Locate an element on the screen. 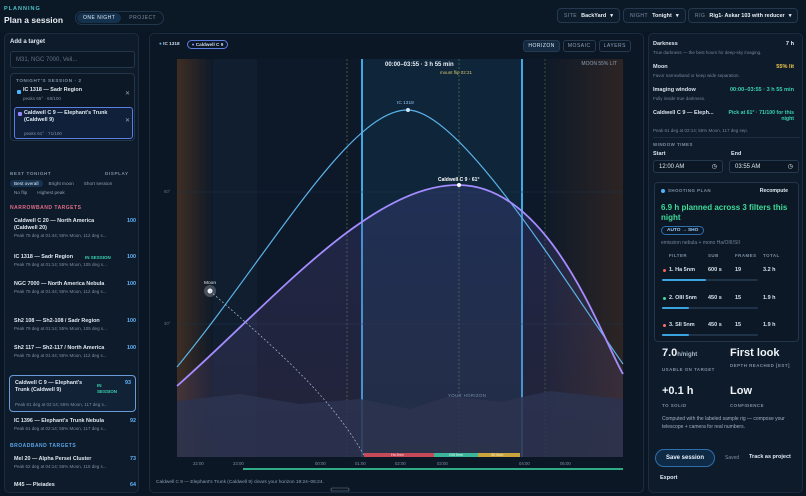 The image size is (806, 496). window-readout: 00:00–03:55 · 3 h 55 min is located at coordinates (419, 65).